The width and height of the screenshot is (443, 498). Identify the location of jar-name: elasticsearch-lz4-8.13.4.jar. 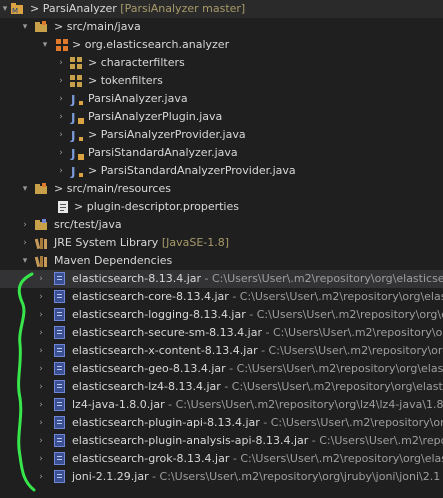
(146, 386).